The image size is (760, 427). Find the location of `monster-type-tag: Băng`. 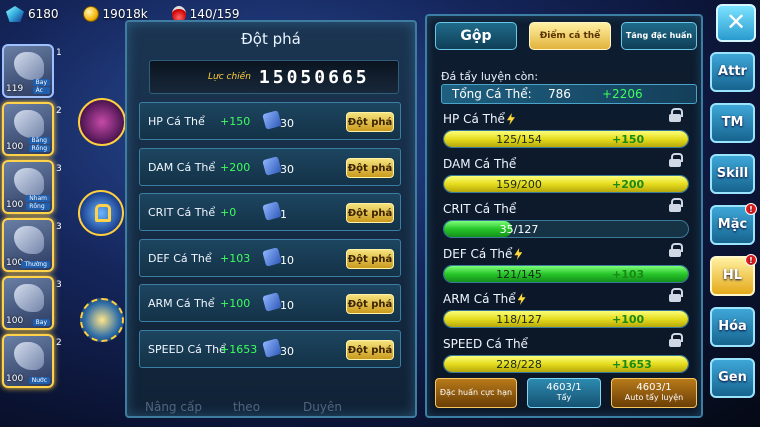

monster-type-tag: Băng is located at coordinates (39, 140).